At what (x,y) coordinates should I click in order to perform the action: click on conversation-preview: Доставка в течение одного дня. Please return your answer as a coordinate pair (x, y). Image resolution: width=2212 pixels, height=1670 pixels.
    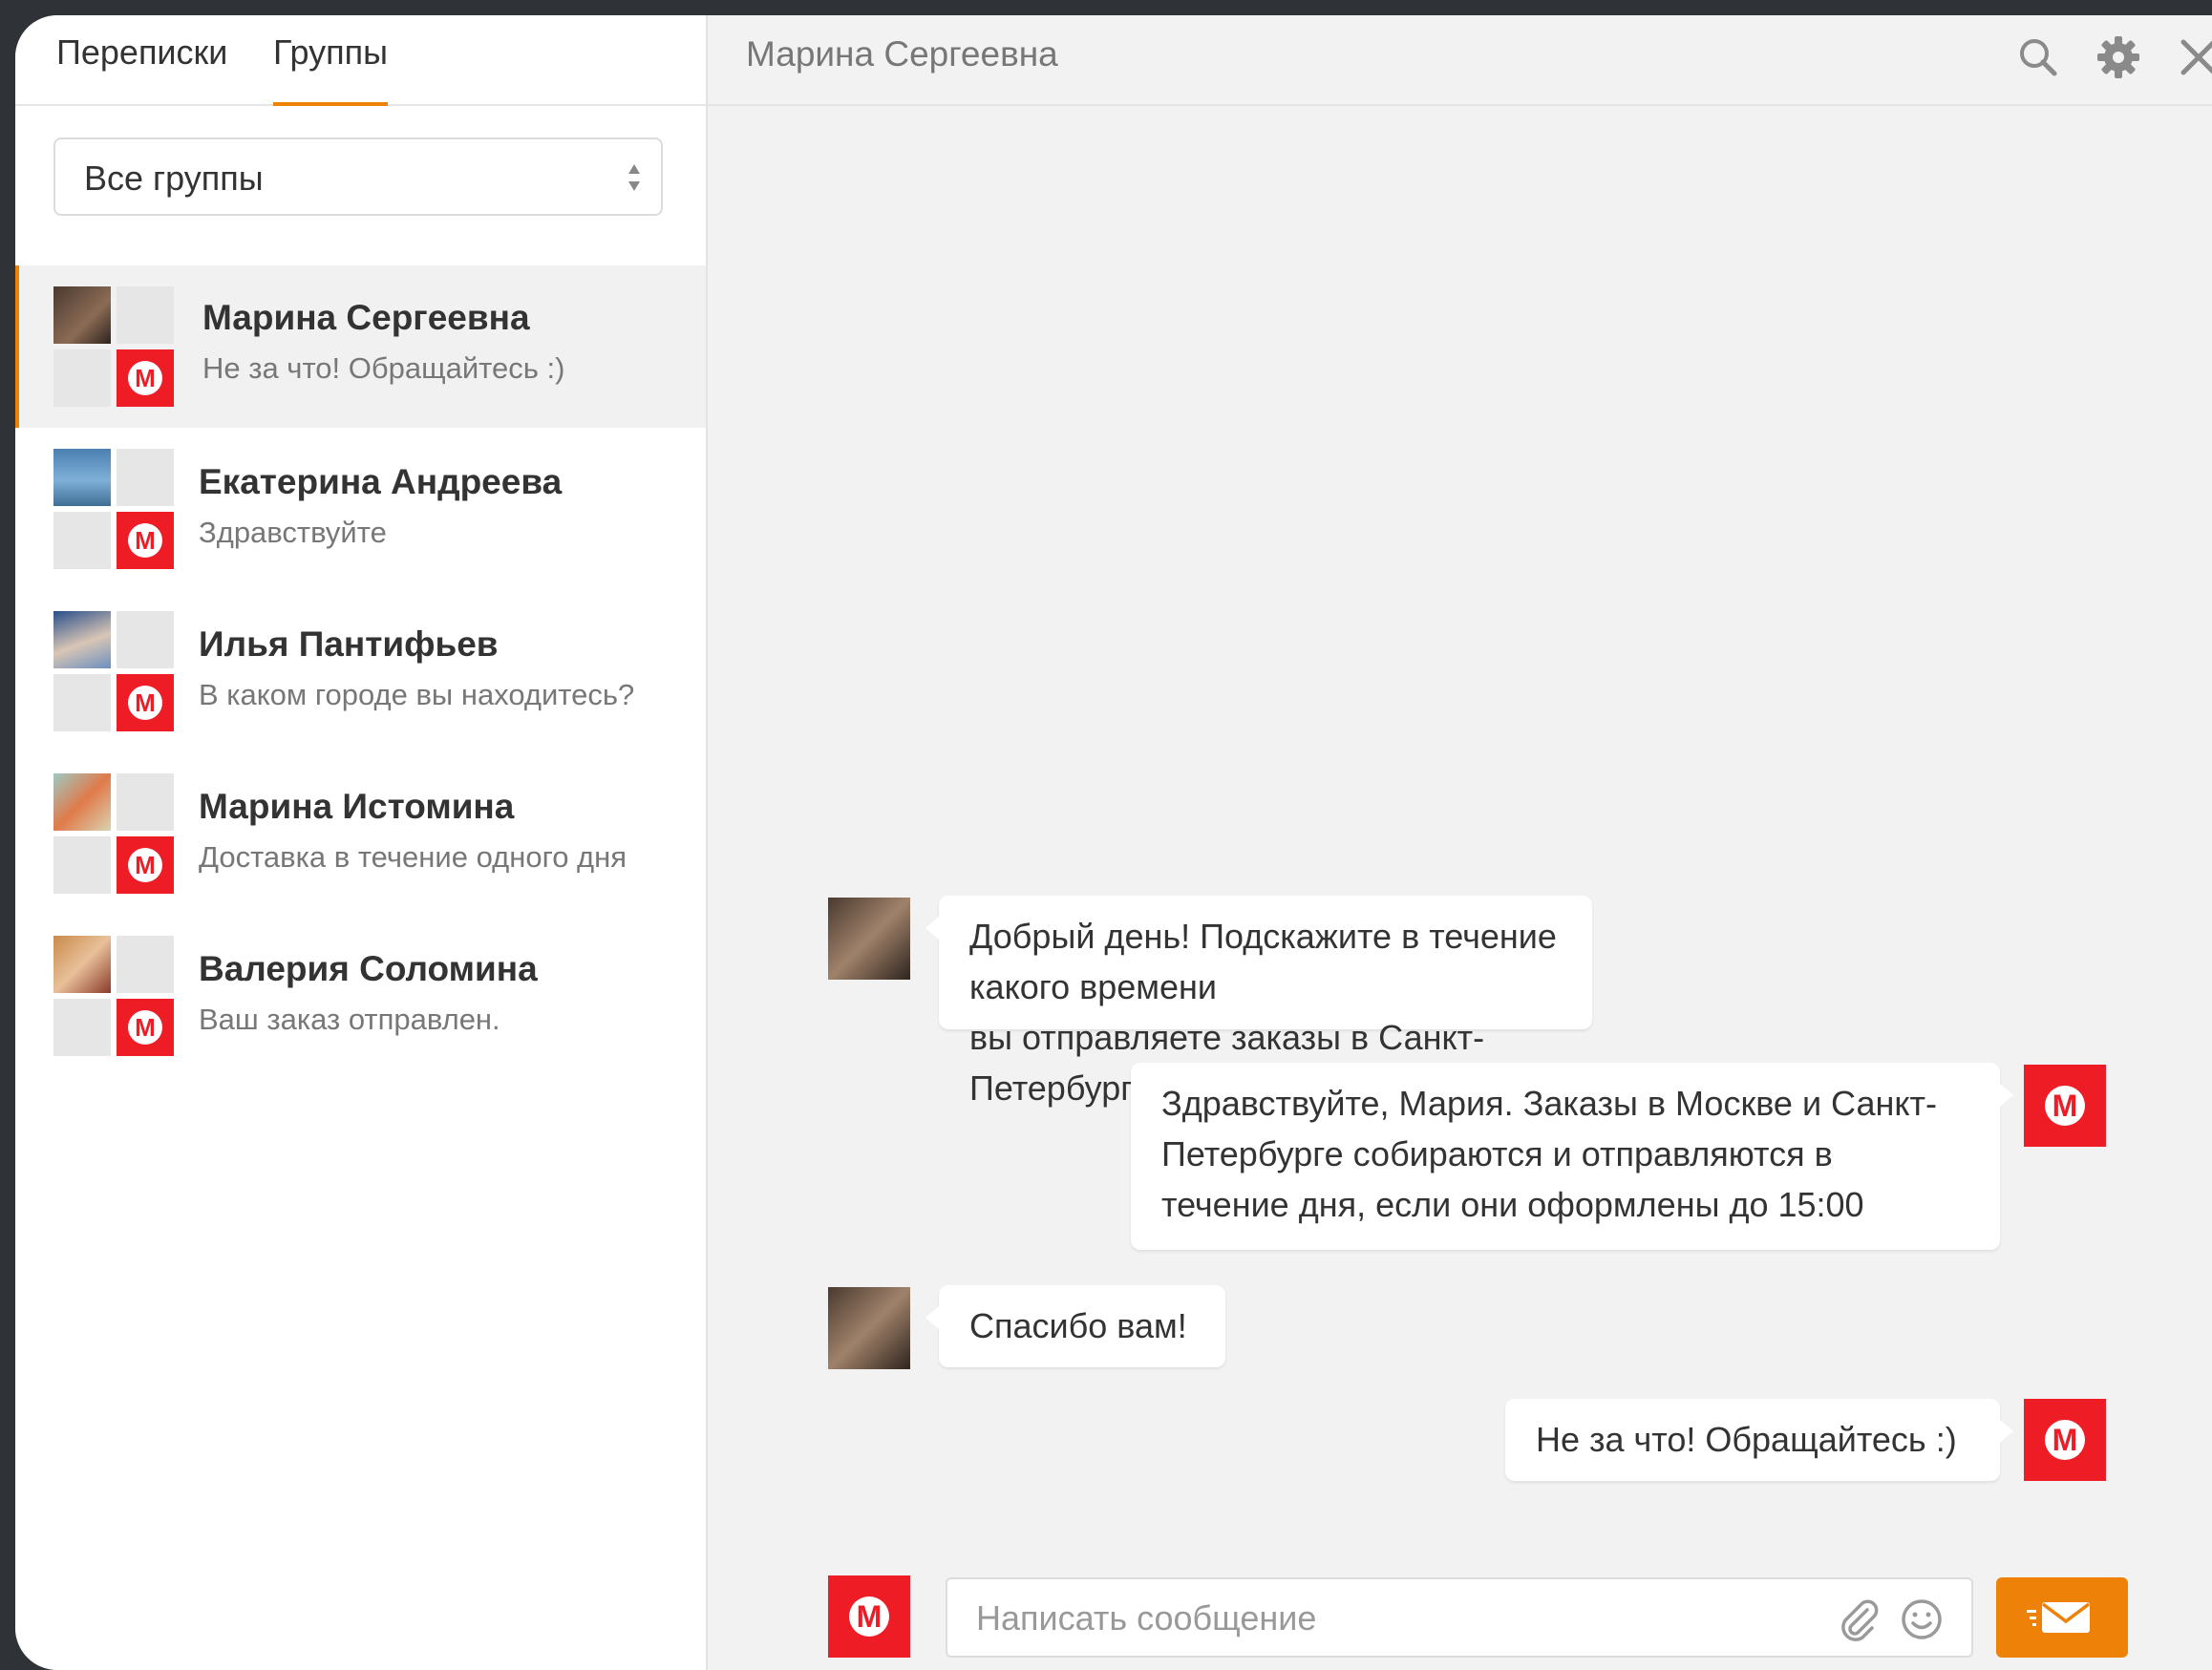
    Looking at the image, I should click on (413, 857).